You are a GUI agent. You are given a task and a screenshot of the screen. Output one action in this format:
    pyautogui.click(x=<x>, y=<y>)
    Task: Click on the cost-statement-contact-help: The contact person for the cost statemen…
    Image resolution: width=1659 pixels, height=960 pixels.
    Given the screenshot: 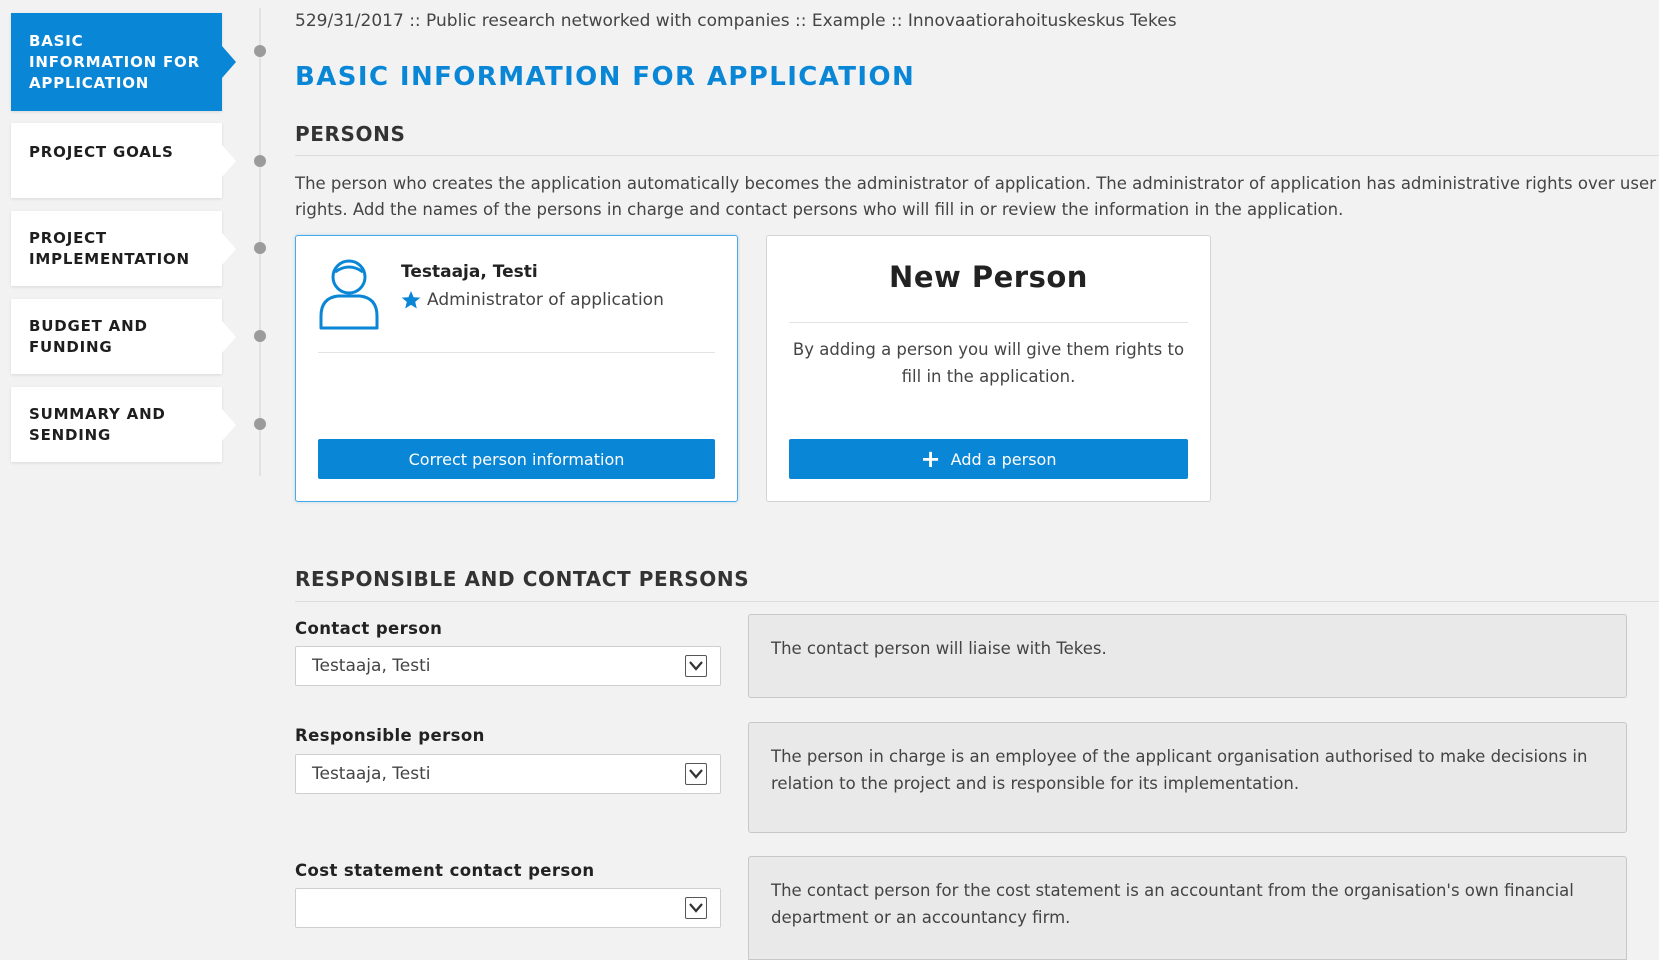 What is the action you would take?
    pyautogui.click(x=1187, y=908)
    